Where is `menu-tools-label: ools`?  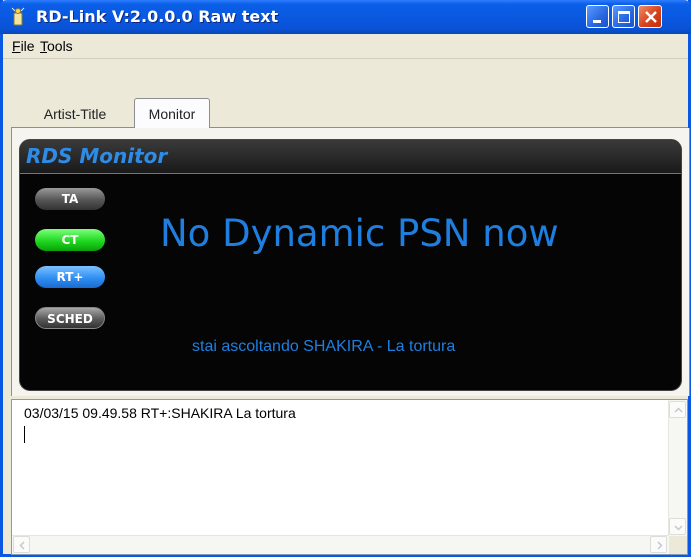 menu-tools-label: ools is located at coordinates (60, 46).